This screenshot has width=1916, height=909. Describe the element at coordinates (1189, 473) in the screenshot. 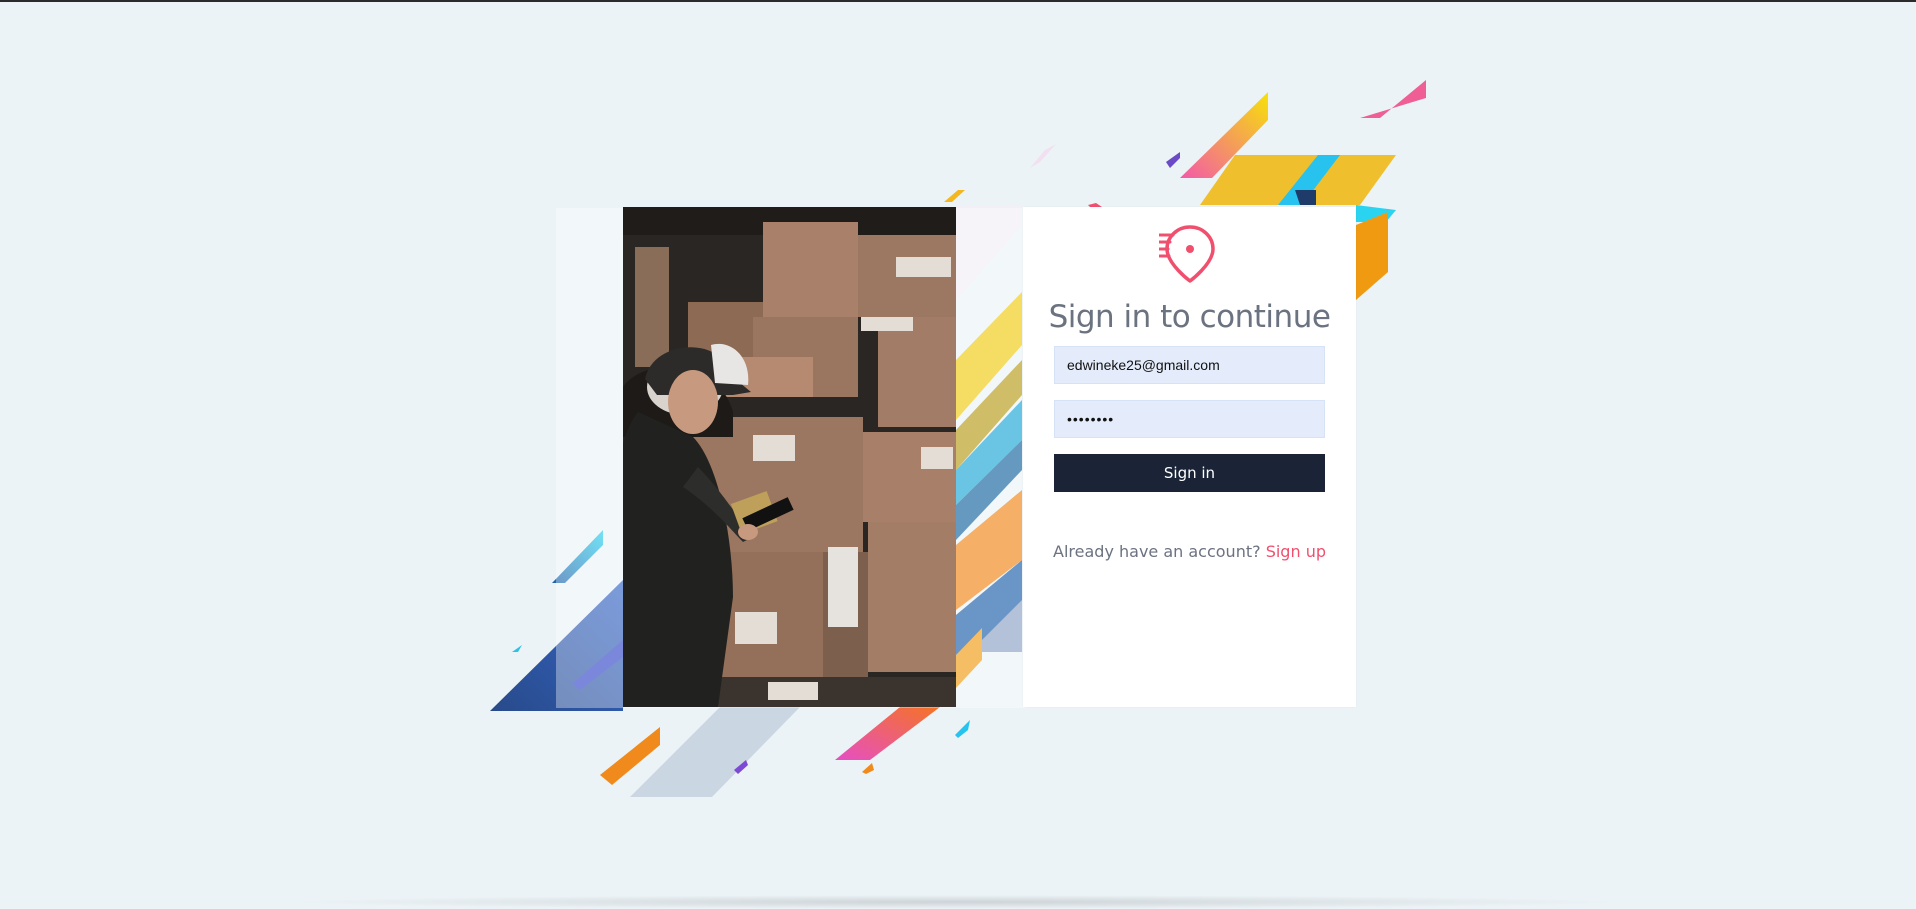

I see `sign-in-button: Sign in` at that location.